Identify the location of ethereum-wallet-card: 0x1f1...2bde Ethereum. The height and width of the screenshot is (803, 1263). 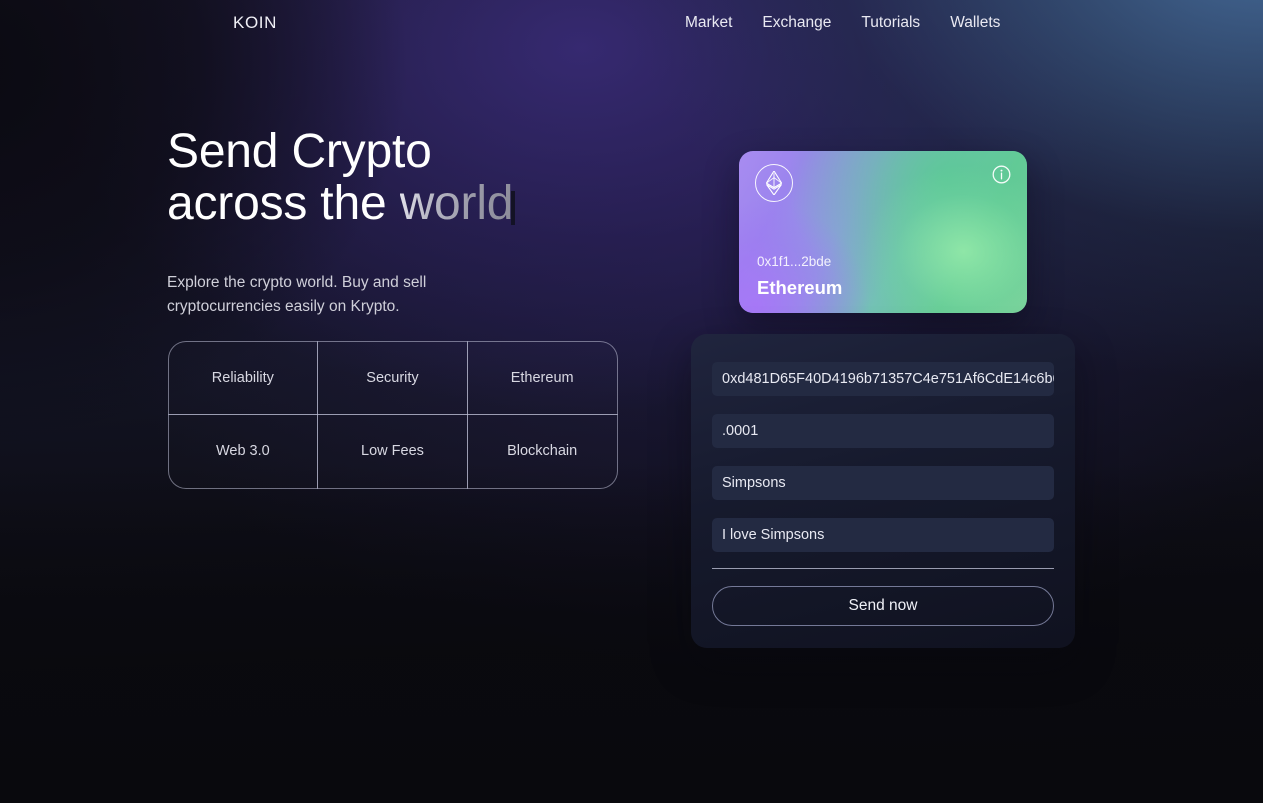
(883, 232).